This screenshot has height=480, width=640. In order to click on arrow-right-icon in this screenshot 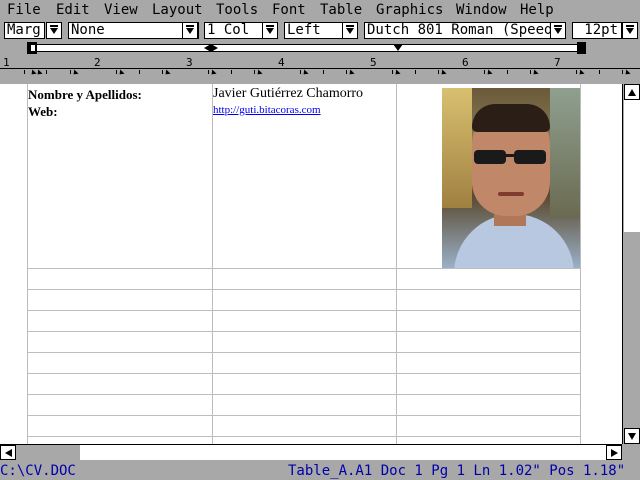, I will do `click(614, 452)`.